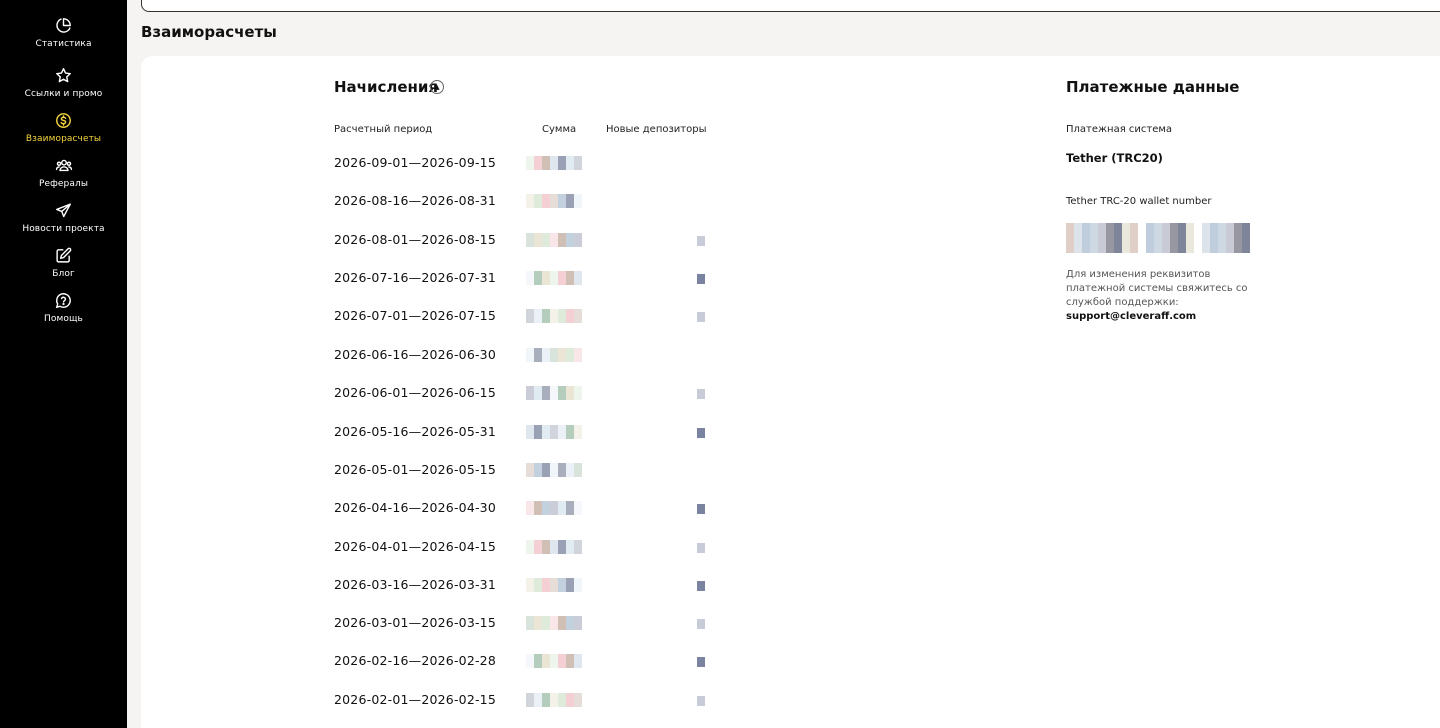 The height and width of the screenshot is (728, 1440). I want to click on payment-title: Платежные данные, so click(1153, 87).